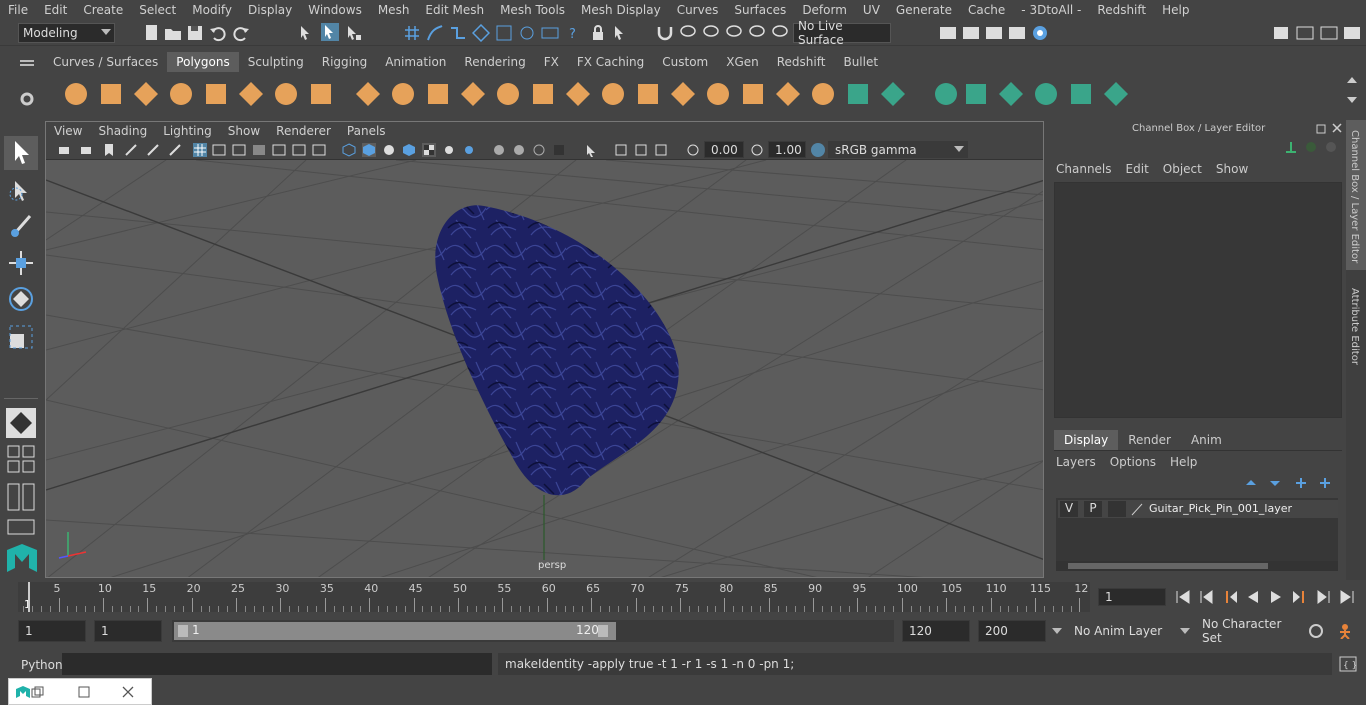  I want to click on shelf-tab-redshift: Redshift, so click(801, 62).